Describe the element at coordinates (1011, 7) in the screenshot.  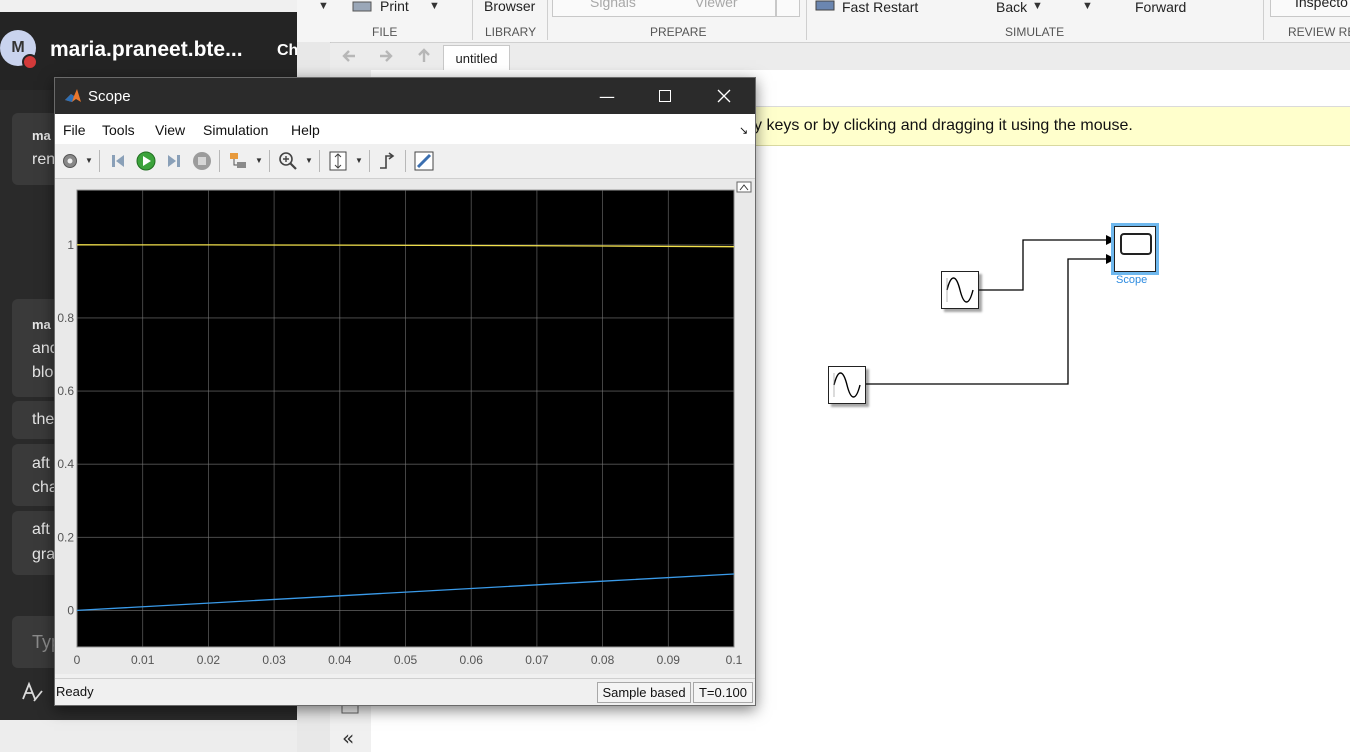
I see `step-back-button: Back` at that location.